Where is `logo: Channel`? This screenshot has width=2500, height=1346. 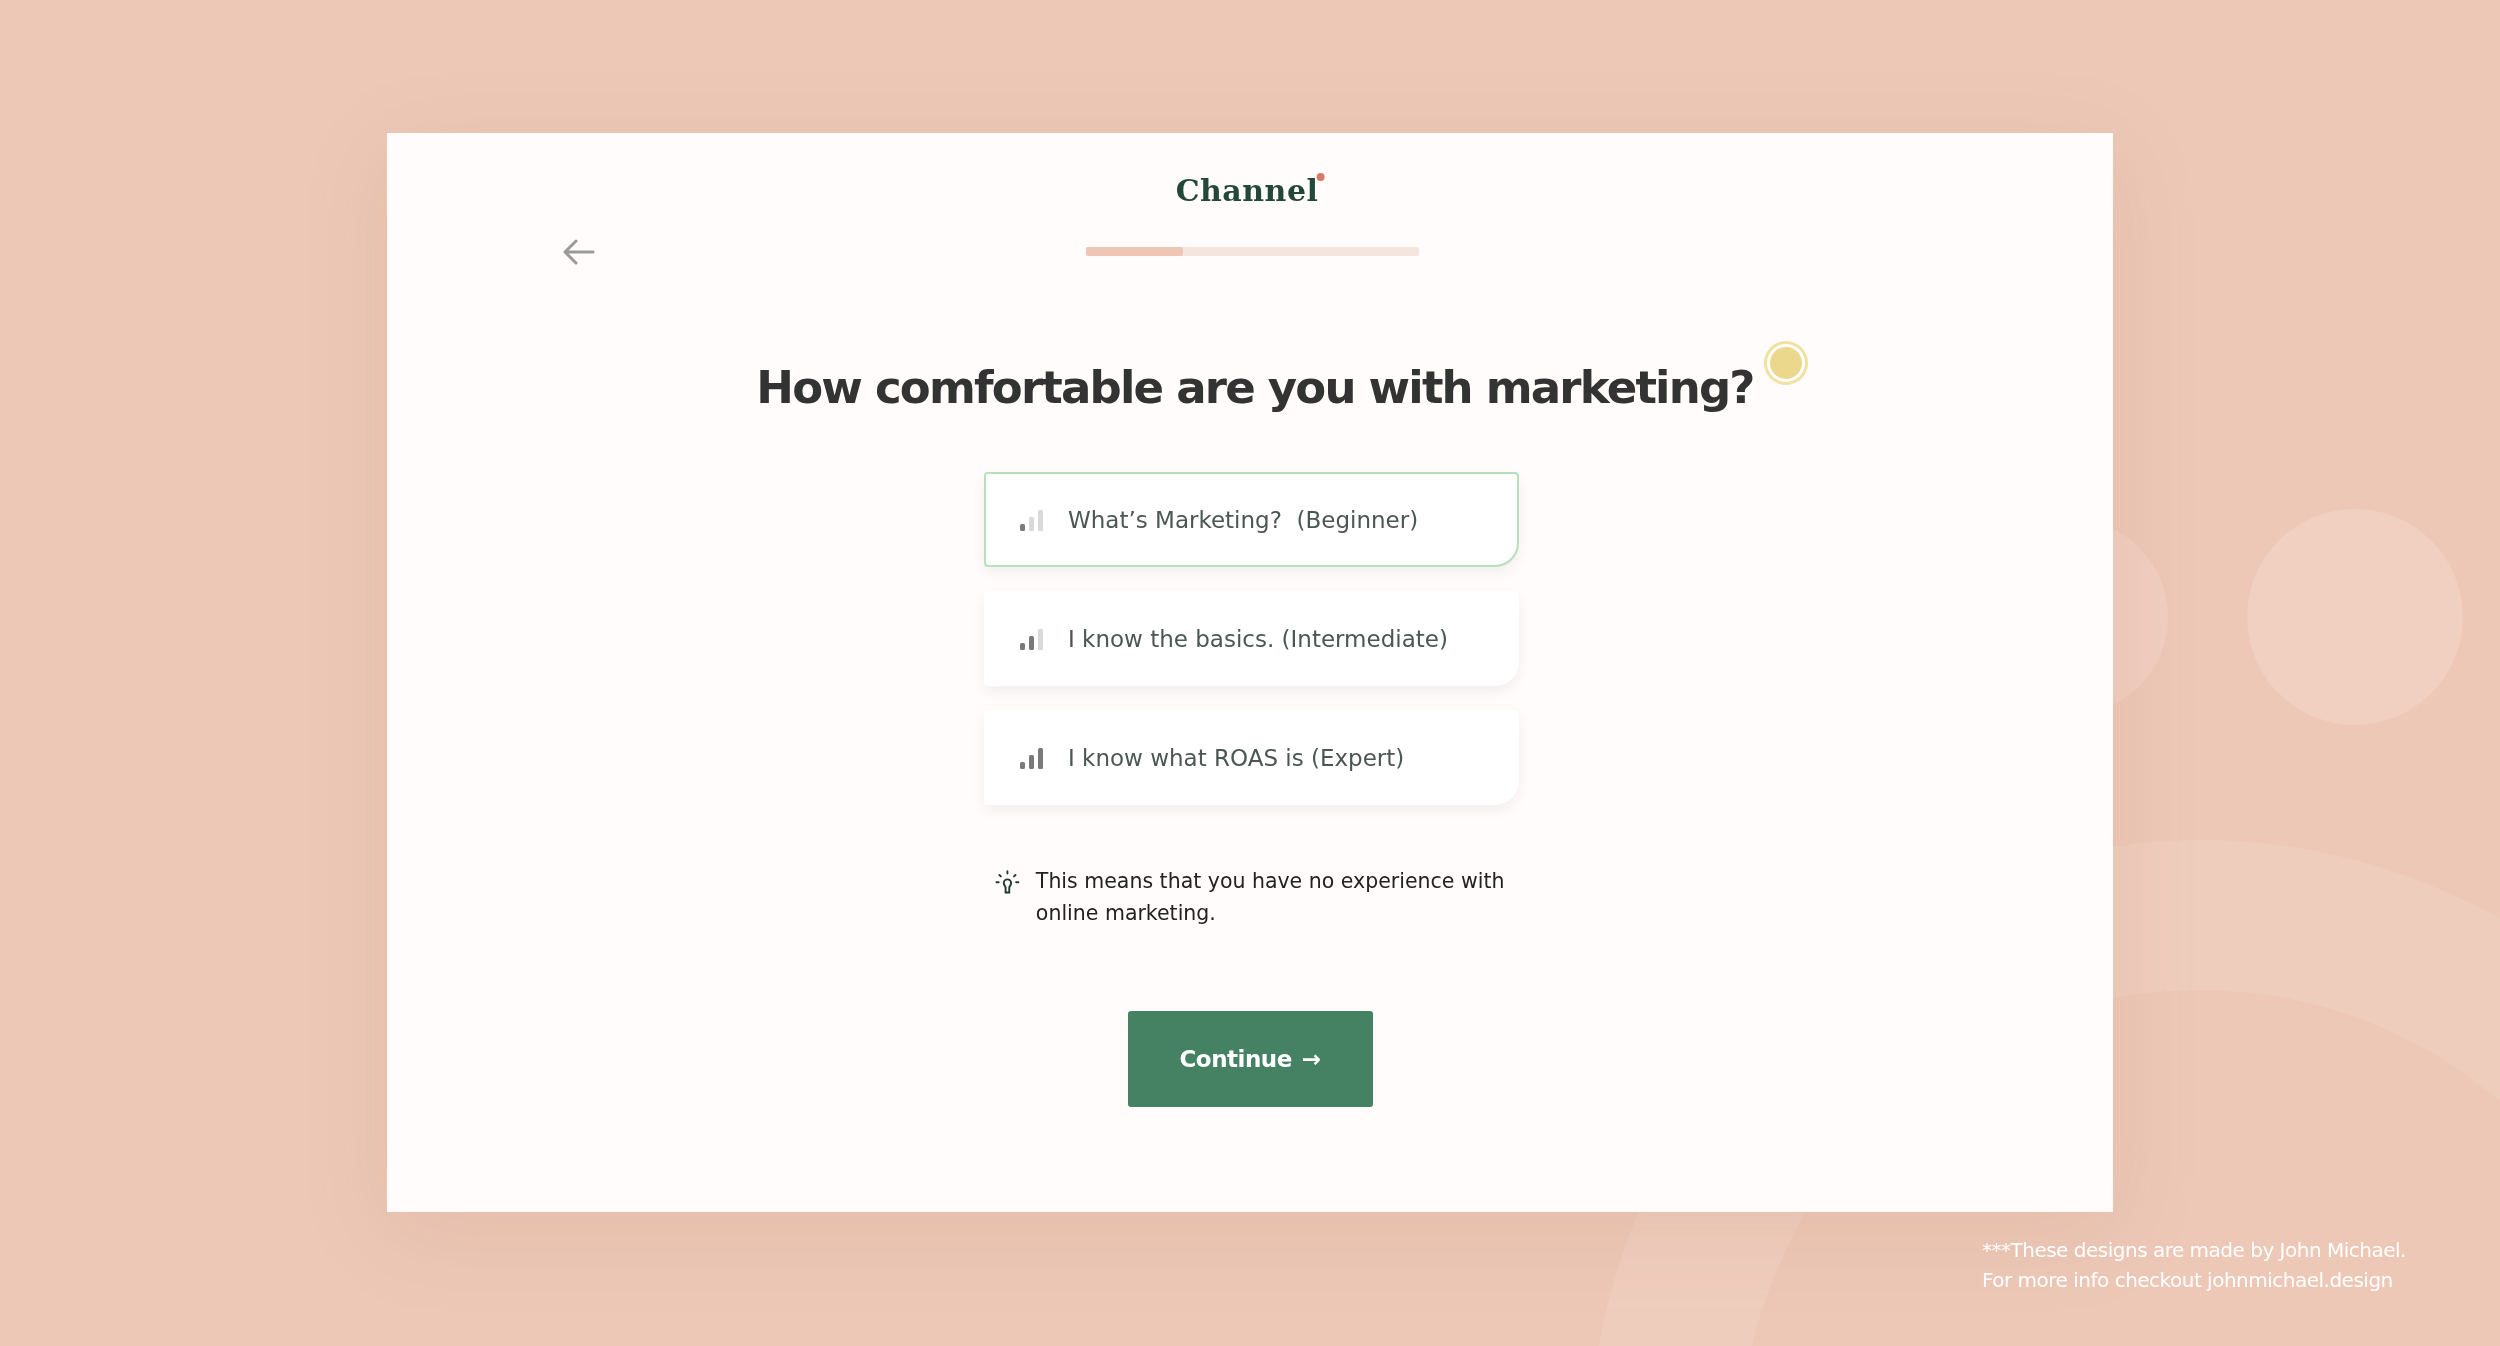
logo: Channel is located at coordinates (1247, 190).